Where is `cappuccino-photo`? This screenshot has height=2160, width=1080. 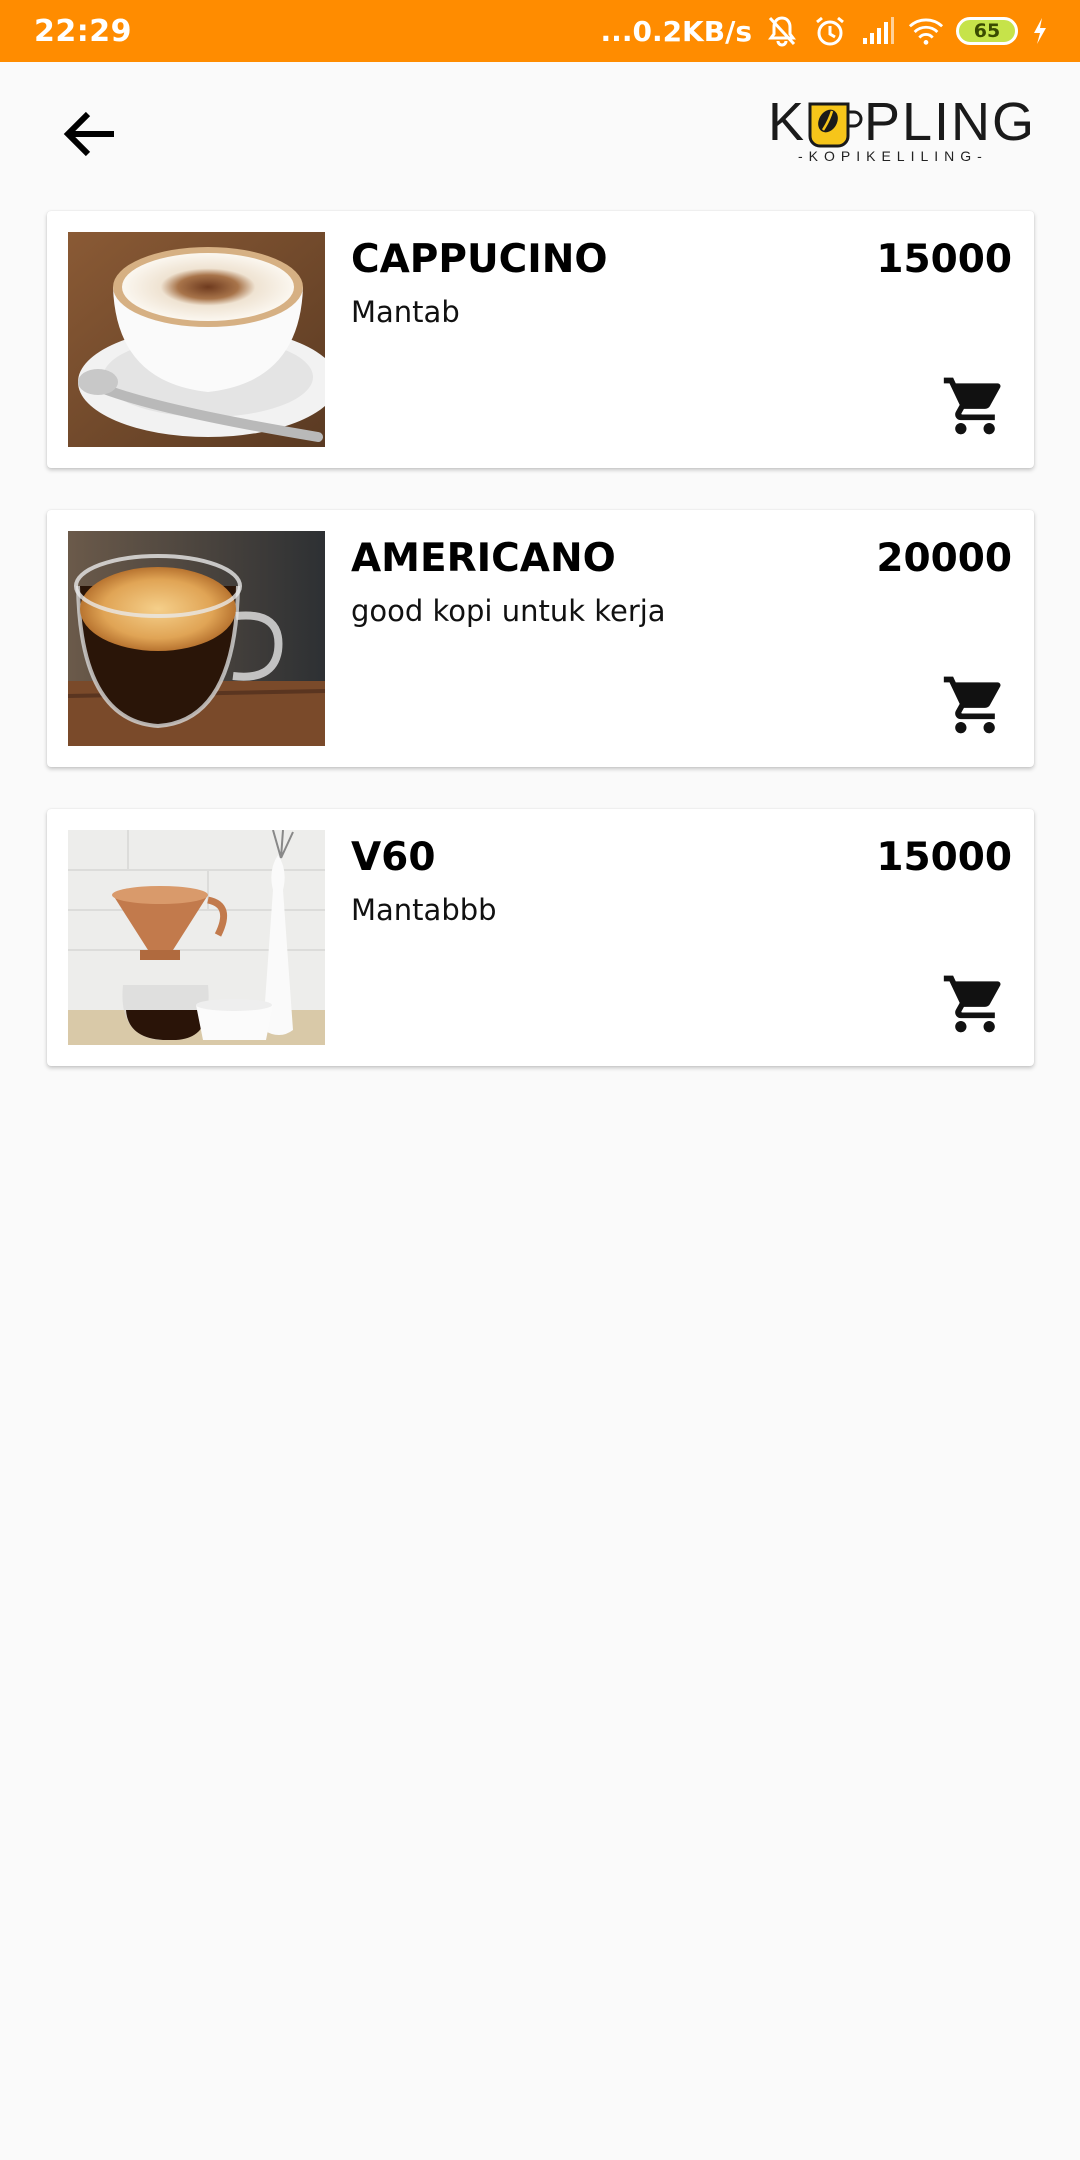
cappuccino-photo is located at coordinates (196, 339).